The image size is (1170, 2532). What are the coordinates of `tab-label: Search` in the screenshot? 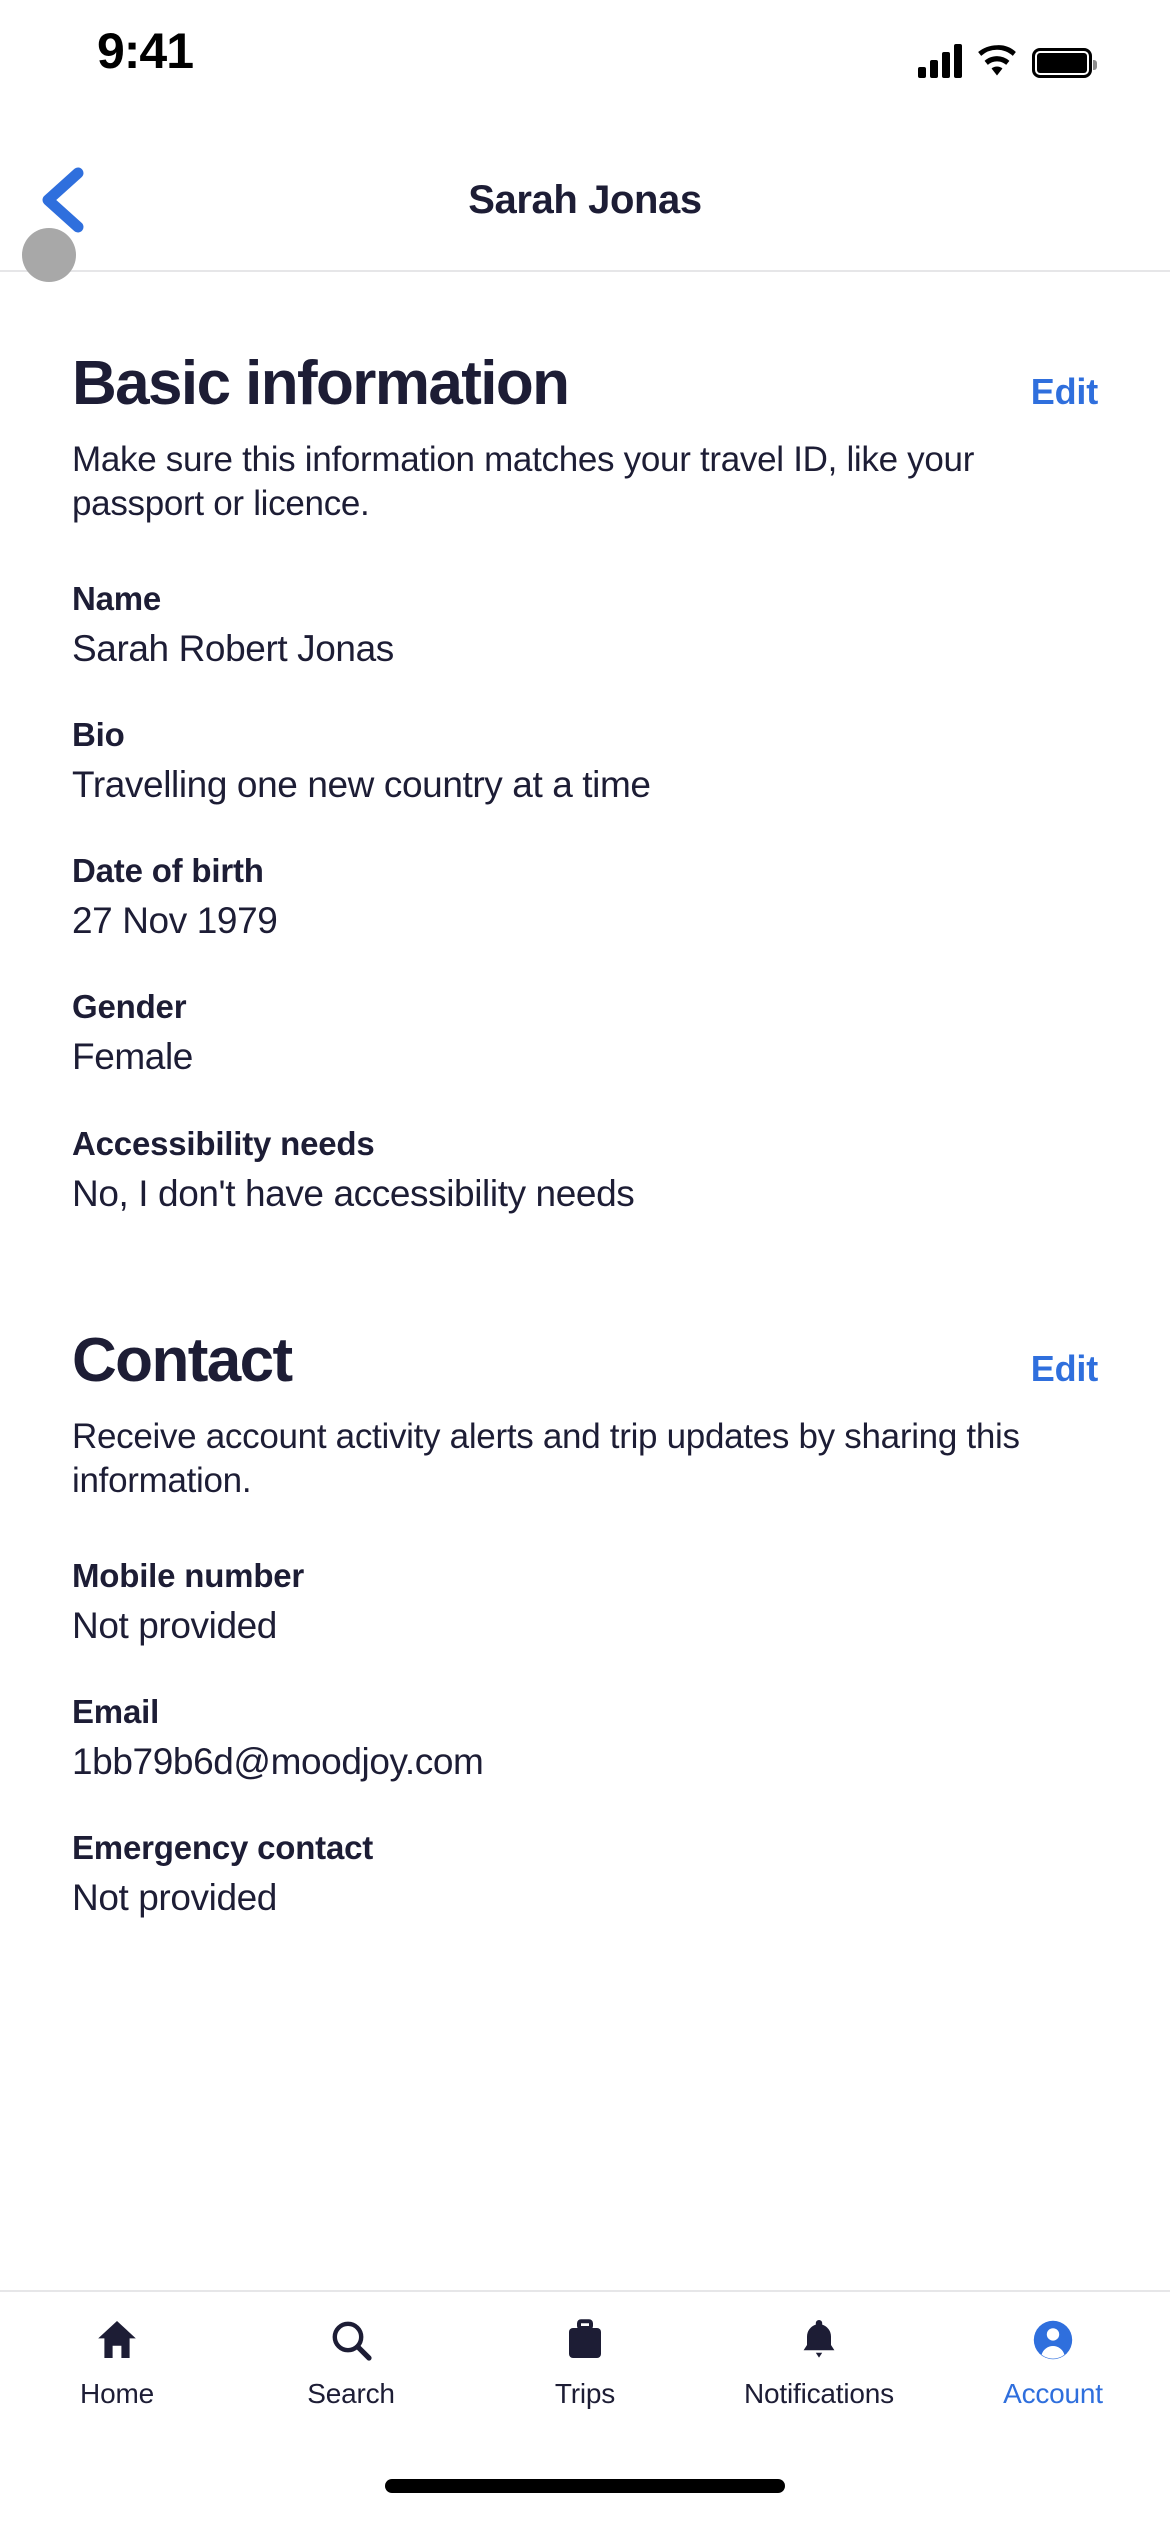 It's located at (351, 2393).